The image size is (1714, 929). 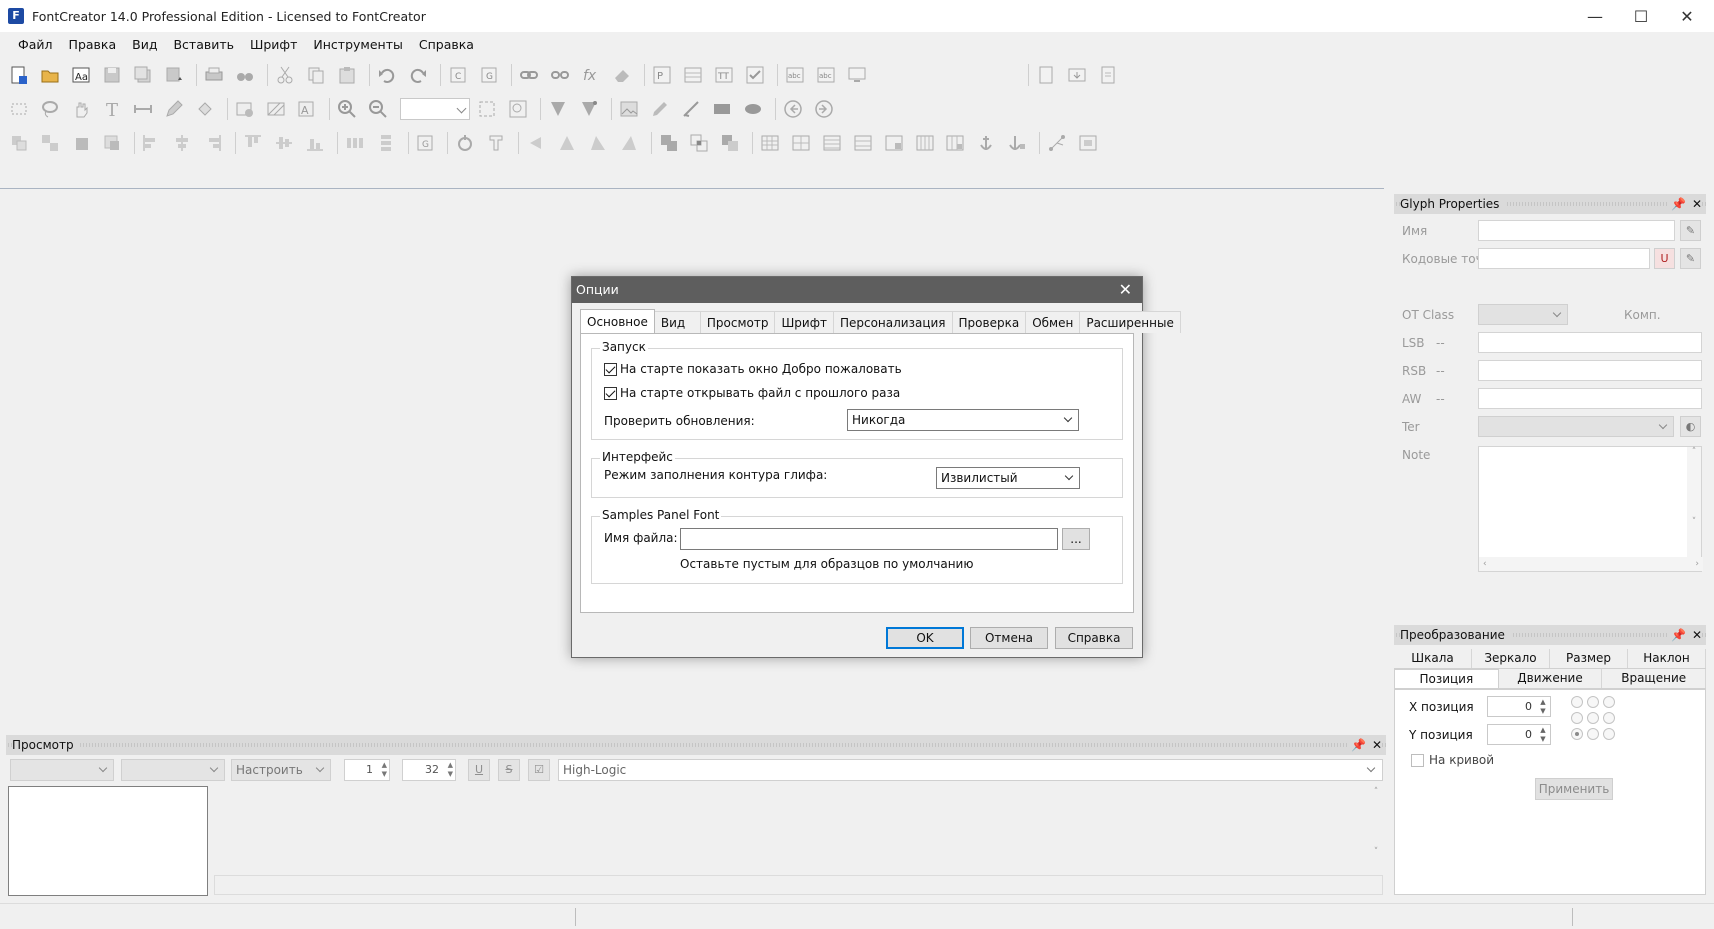 What do you see at coordinates (724, 75) in the screenshot?
I see `text-transform-button: TT` at bounding box center [724, 75].